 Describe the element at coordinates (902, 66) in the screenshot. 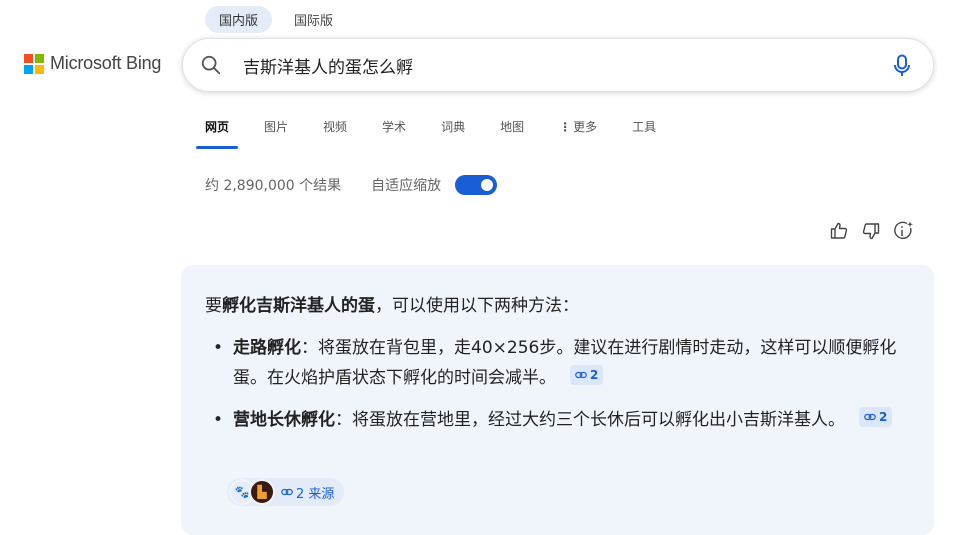

I see `microphone-icon` at that location.